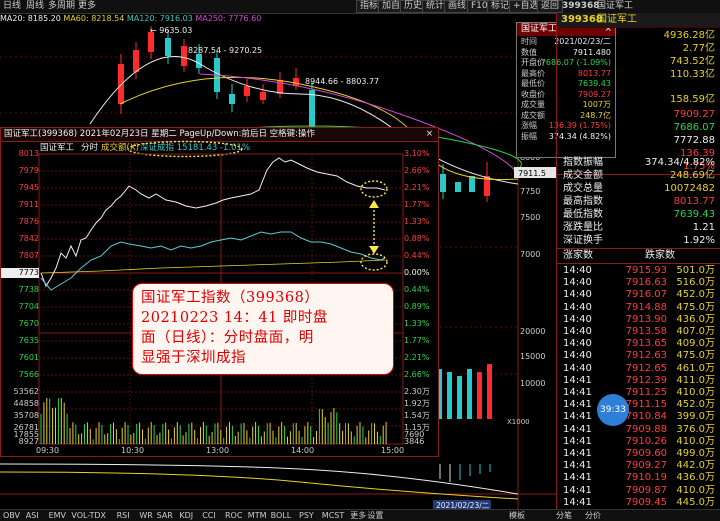 The image size is (720, 521). Describe the element at coordinates (695, 429) in the screenshot. I see `tick-volume: 376.0万` at that location.